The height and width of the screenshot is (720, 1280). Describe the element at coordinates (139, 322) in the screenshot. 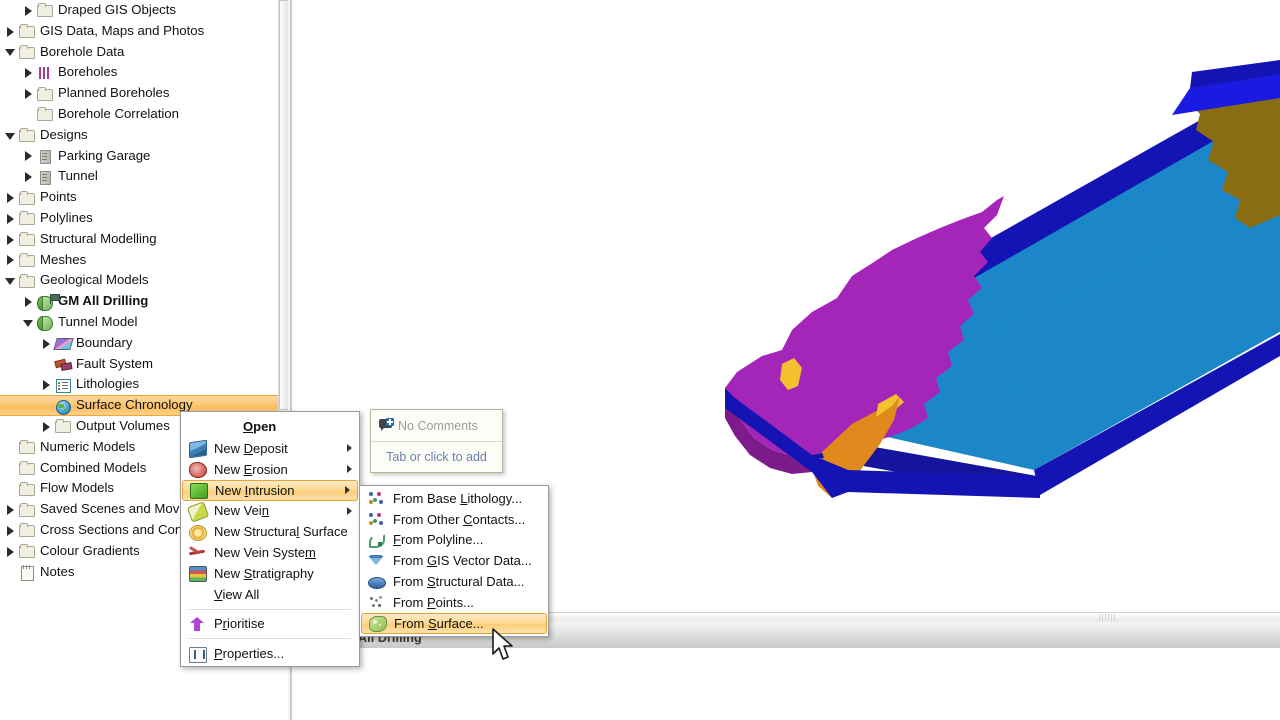

I see `tree-item: Tunnel Model` at that location.